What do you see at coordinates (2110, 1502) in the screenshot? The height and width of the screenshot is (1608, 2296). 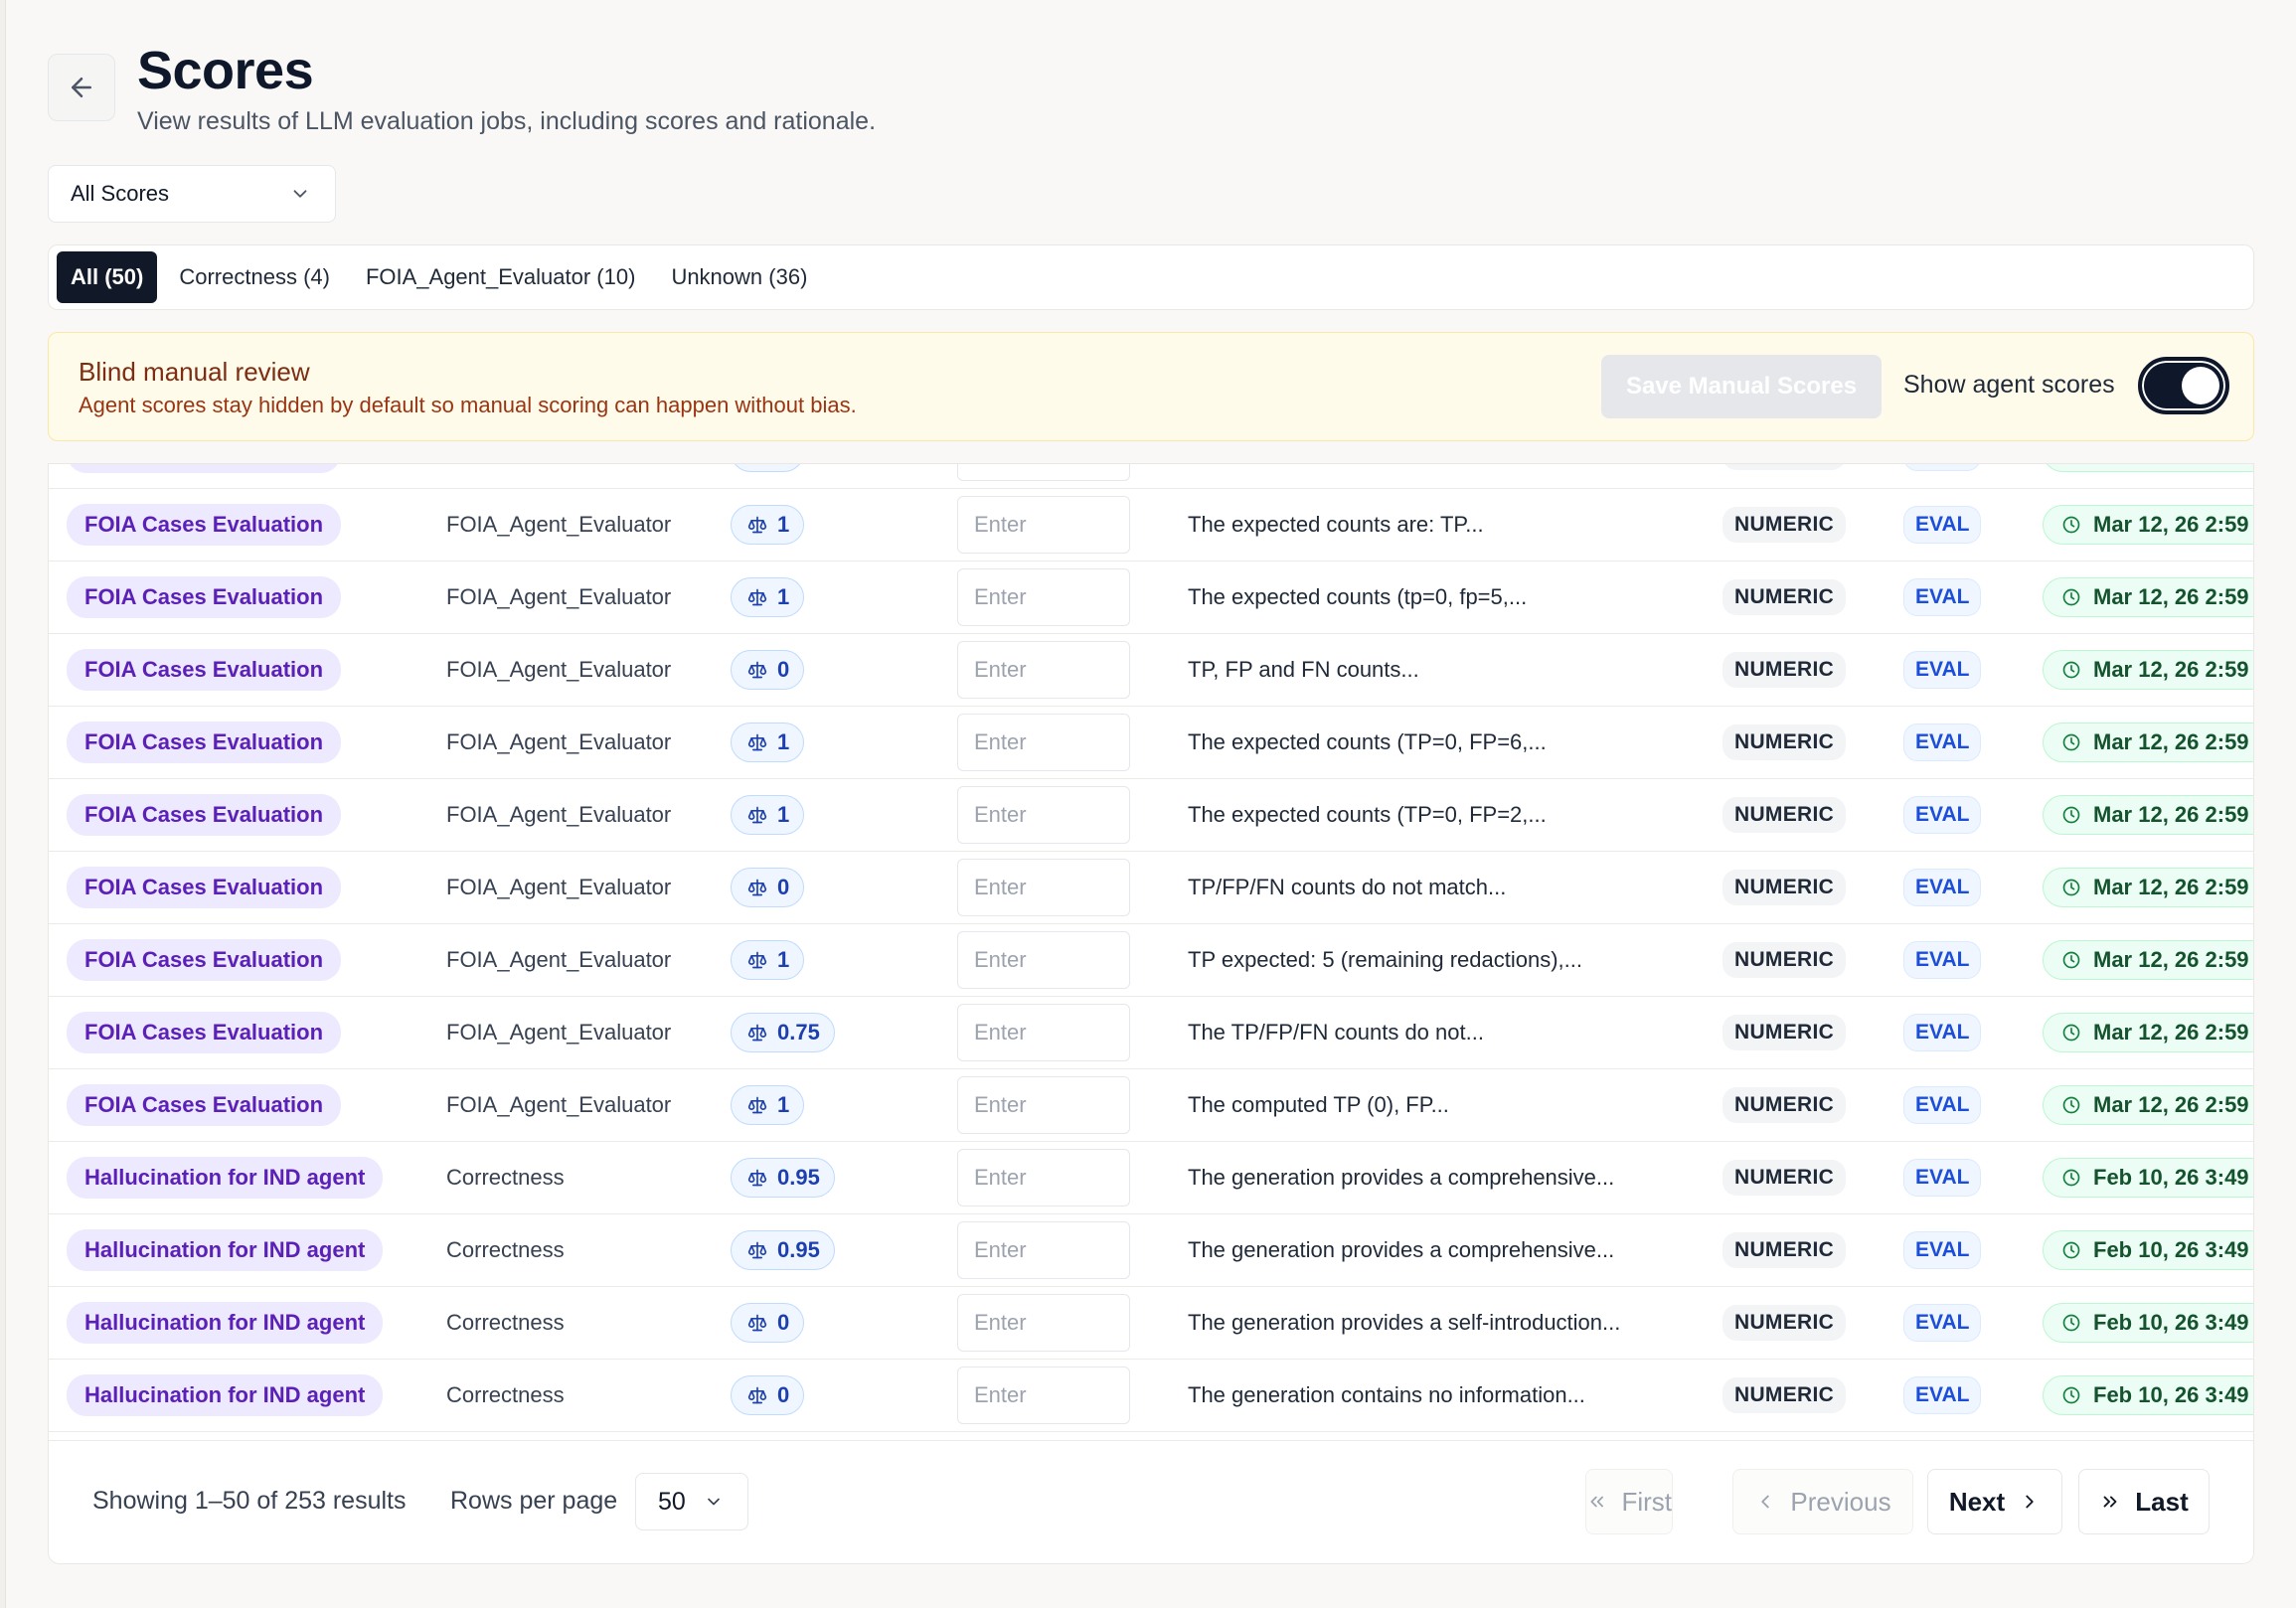 I see `chevrons-right-icon` at bounding box center [2110, 1502].